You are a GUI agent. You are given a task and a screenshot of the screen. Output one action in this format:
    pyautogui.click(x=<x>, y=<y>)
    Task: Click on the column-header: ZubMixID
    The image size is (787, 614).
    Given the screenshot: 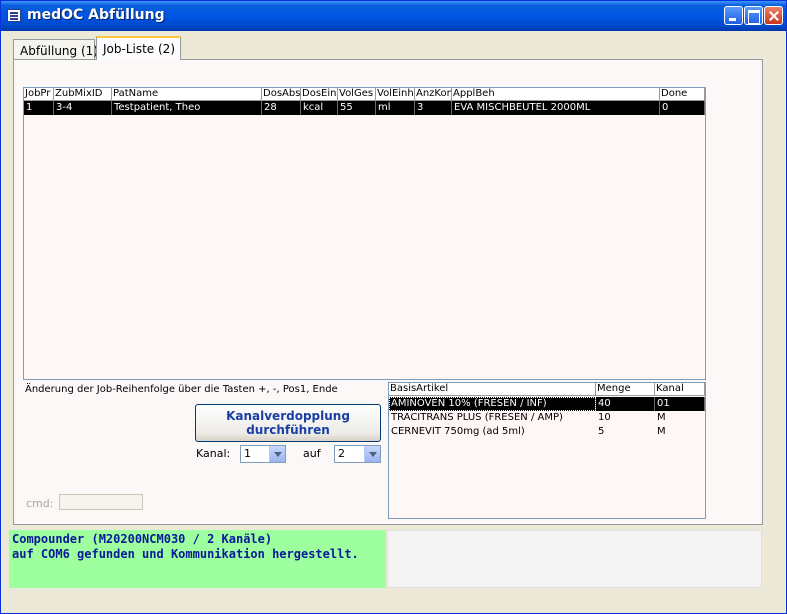 What is the action you would take?
    pyautogui.click(x=83, y=94)
    